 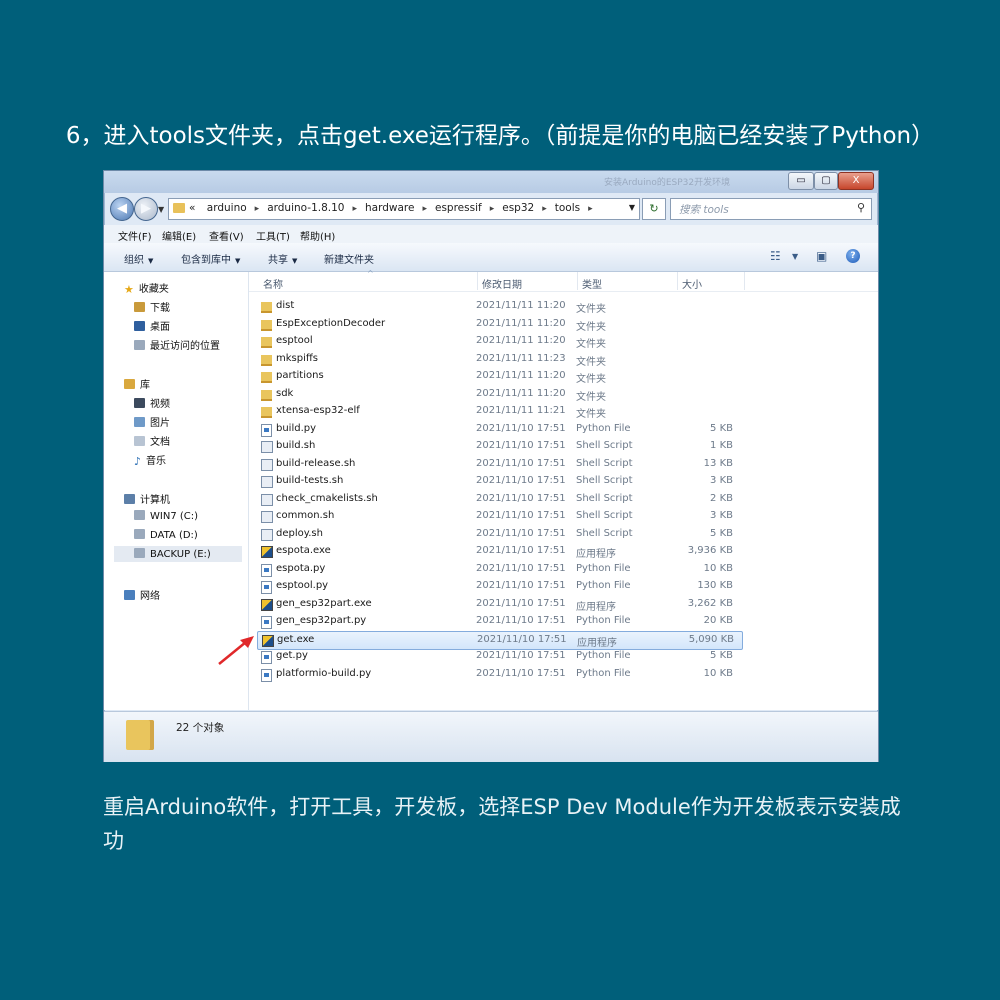 I want to click on share-label: 共享, so click(x=278, y=260).